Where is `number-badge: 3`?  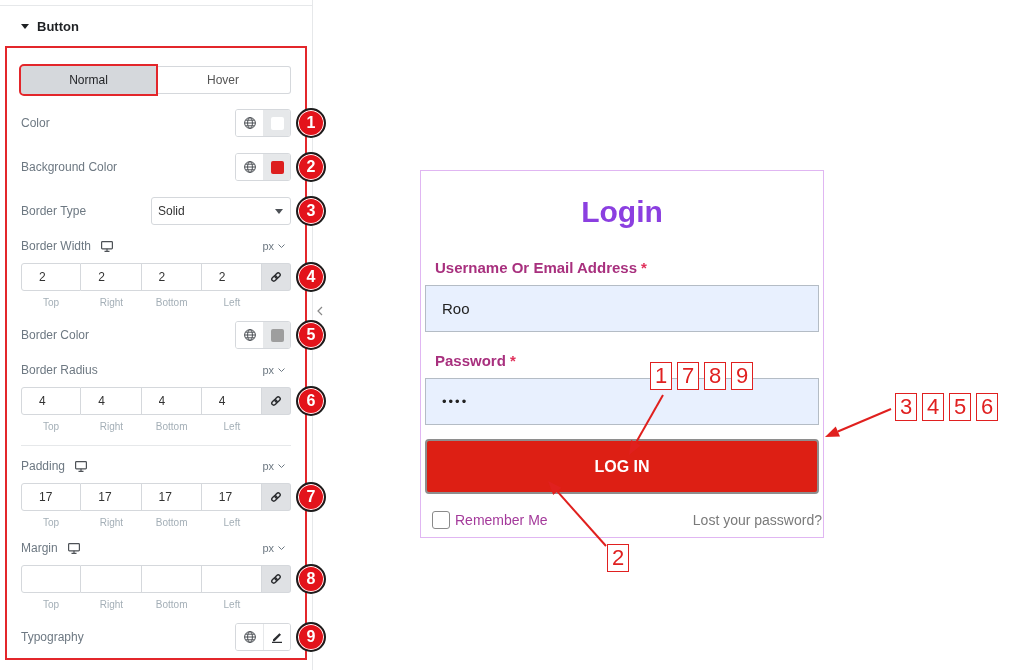
number-badge: 3 is located at coordinates (311, 211).